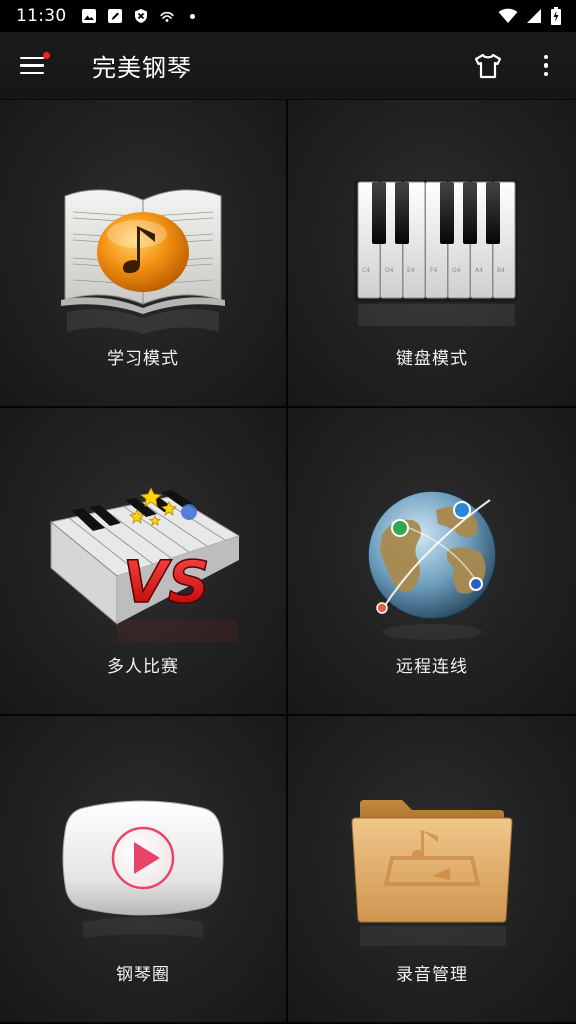 The image size is (576, 1024). I want to click on drone-icon, so click(167, 16).